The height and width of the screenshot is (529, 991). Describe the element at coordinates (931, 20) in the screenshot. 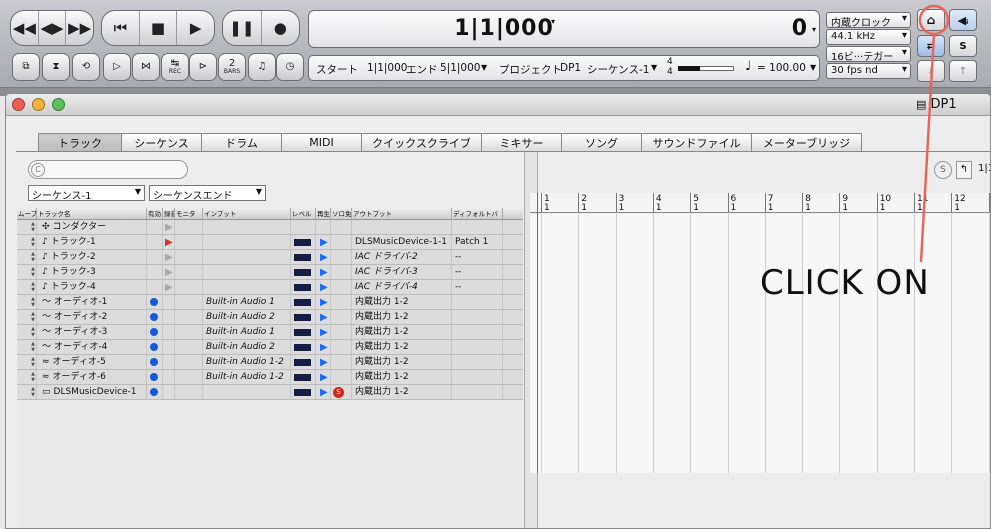

I see `input-monitor-button: ⌂` at that location.